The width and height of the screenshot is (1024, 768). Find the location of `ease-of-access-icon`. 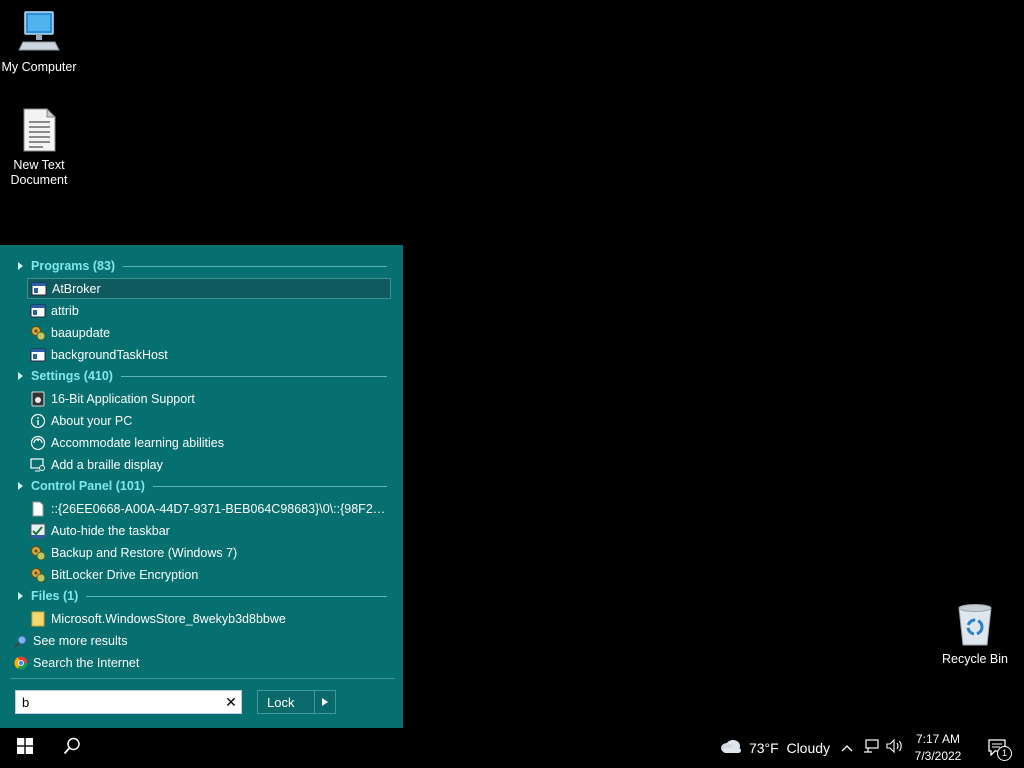

ease-of-access-icon is located at coordinates (38, 443).